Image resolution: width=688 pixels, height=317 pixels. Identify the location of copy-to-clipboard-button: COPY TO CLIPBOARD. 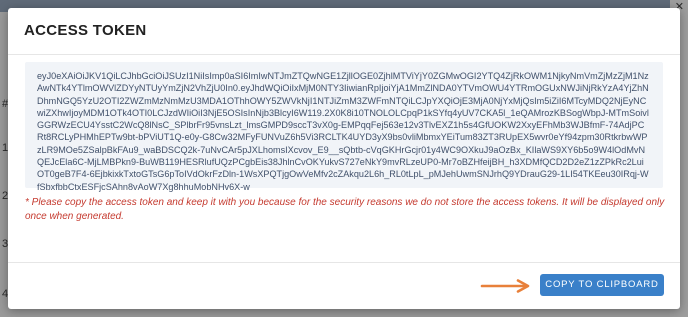
(602, 285).